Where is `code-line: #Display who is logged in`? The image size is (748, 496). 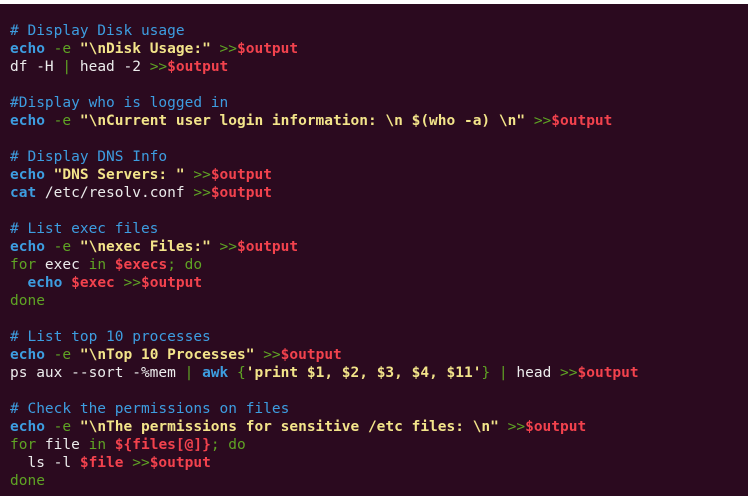 code-line: #Display who is logged in is located at coordinates (324, 103).